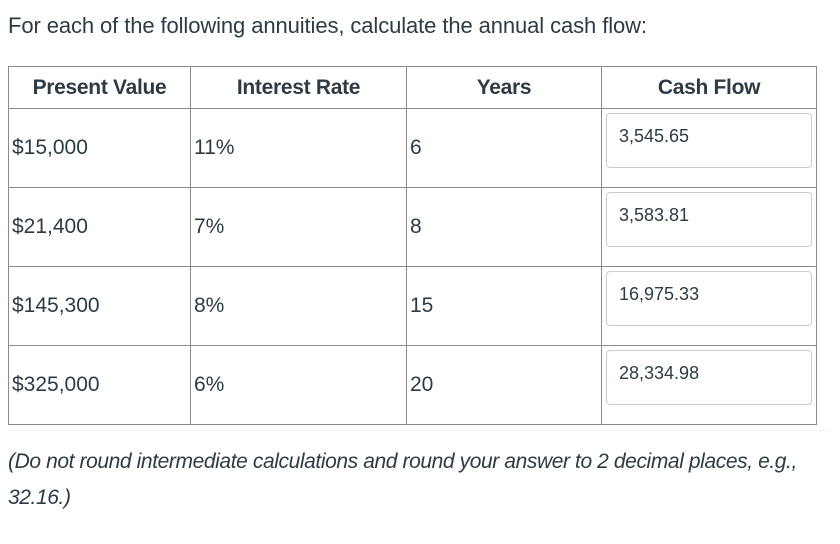 The image size is (840, 544). Describe the element at coordinates (709, 87) in the screenshot. I see `header-cash-flow: Cash Flow` at that location.